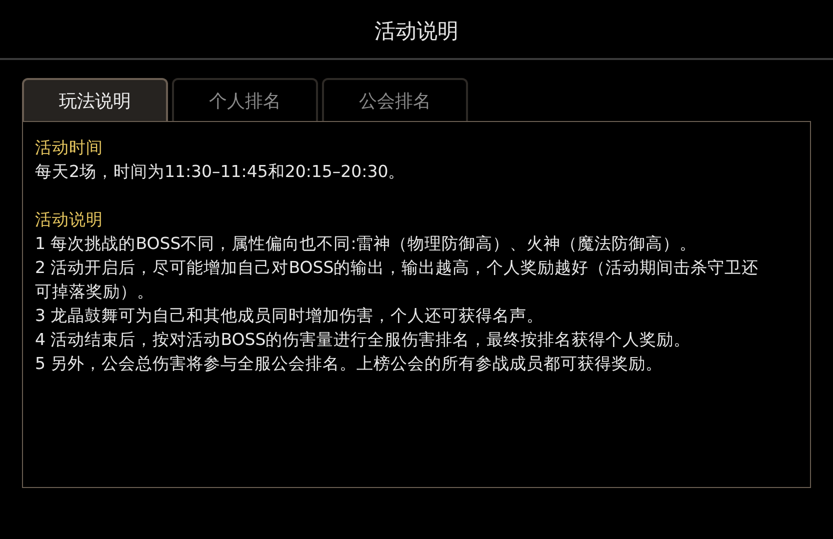 The height and width of the screenshot is (539, 833). Describe the element at coordinates (397, 280) in the screenshot. I see `paragraph: 2 活动开启后，尽可能增加自己对BOSS的输出，输出越高，个人奖励越好（活动期间击杀守卫还可掉落奖励）。` at that location.